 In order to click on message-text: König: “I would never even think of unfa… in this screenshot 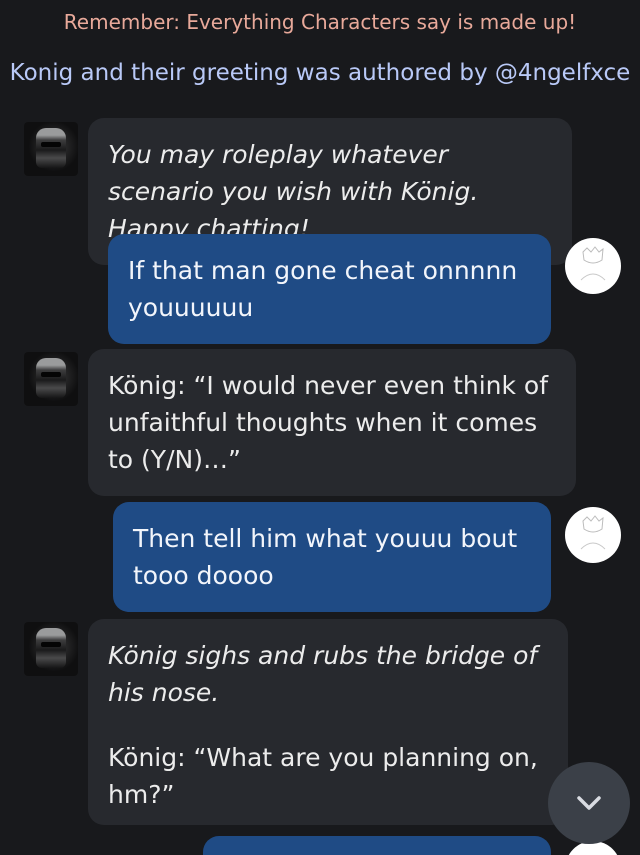, I will do `click(328, 422)`.